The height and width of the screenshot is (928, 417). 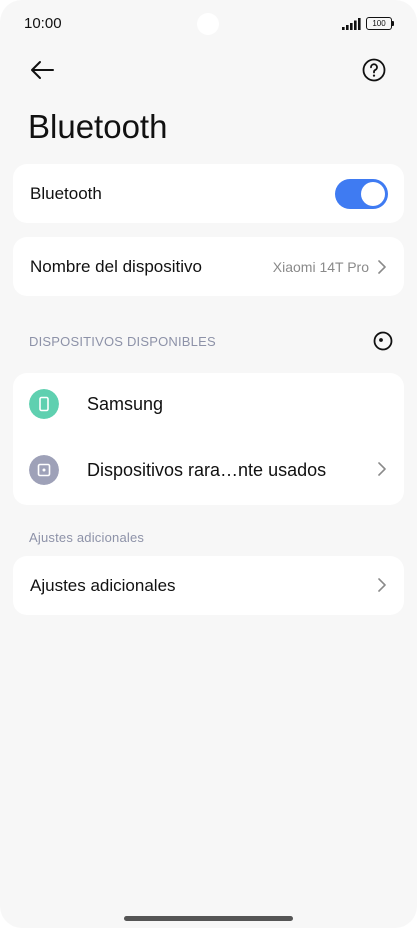 What do you see at coordinates (42, 70) in the screenshot?
I see `back-arrow-icon` at bounding box center [42, 70].